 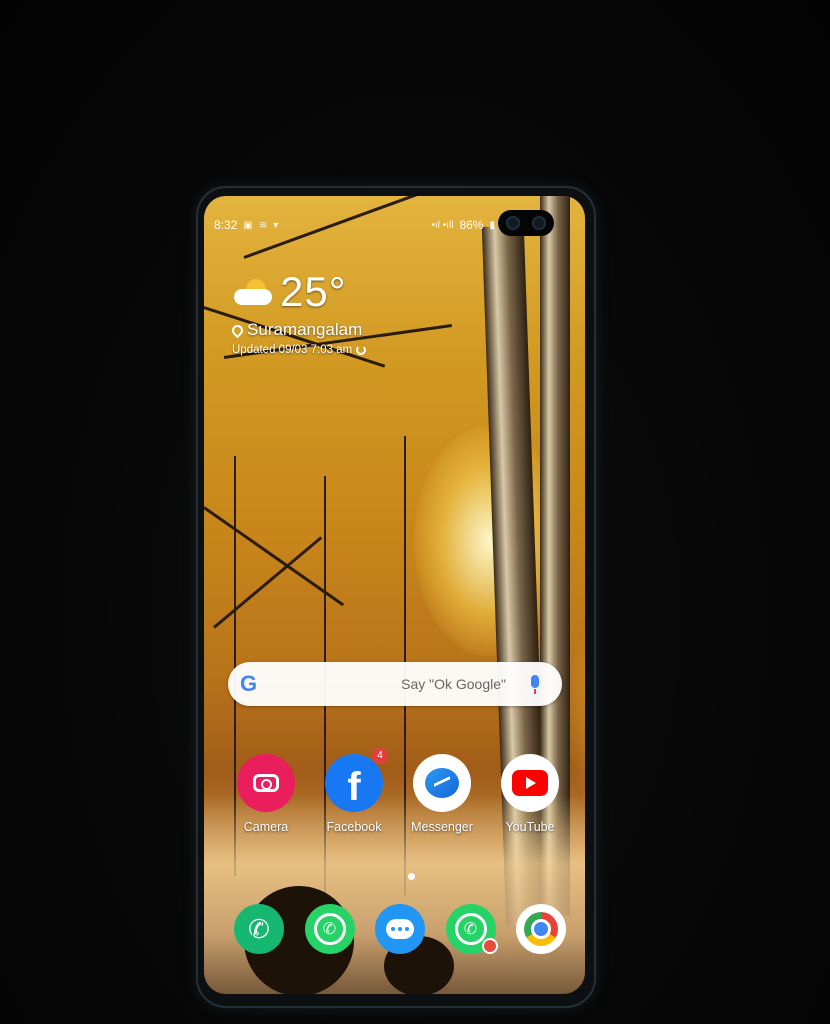 What do you see at coordinates (380, 756) in the screenshot?
I see `notification-badge: 4` at bounding box center [380, 756].